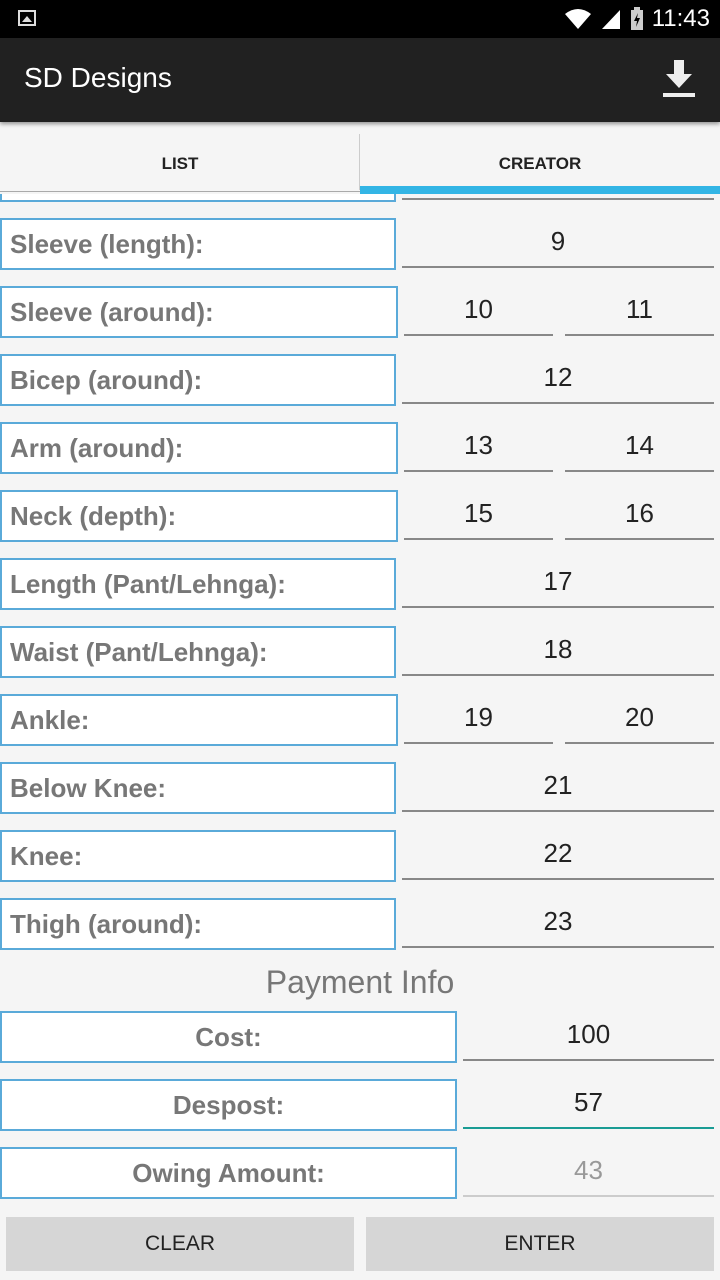 This screenshot has width=720, height=1280. I want to click on measurement-input: 12, so click(558, 378).